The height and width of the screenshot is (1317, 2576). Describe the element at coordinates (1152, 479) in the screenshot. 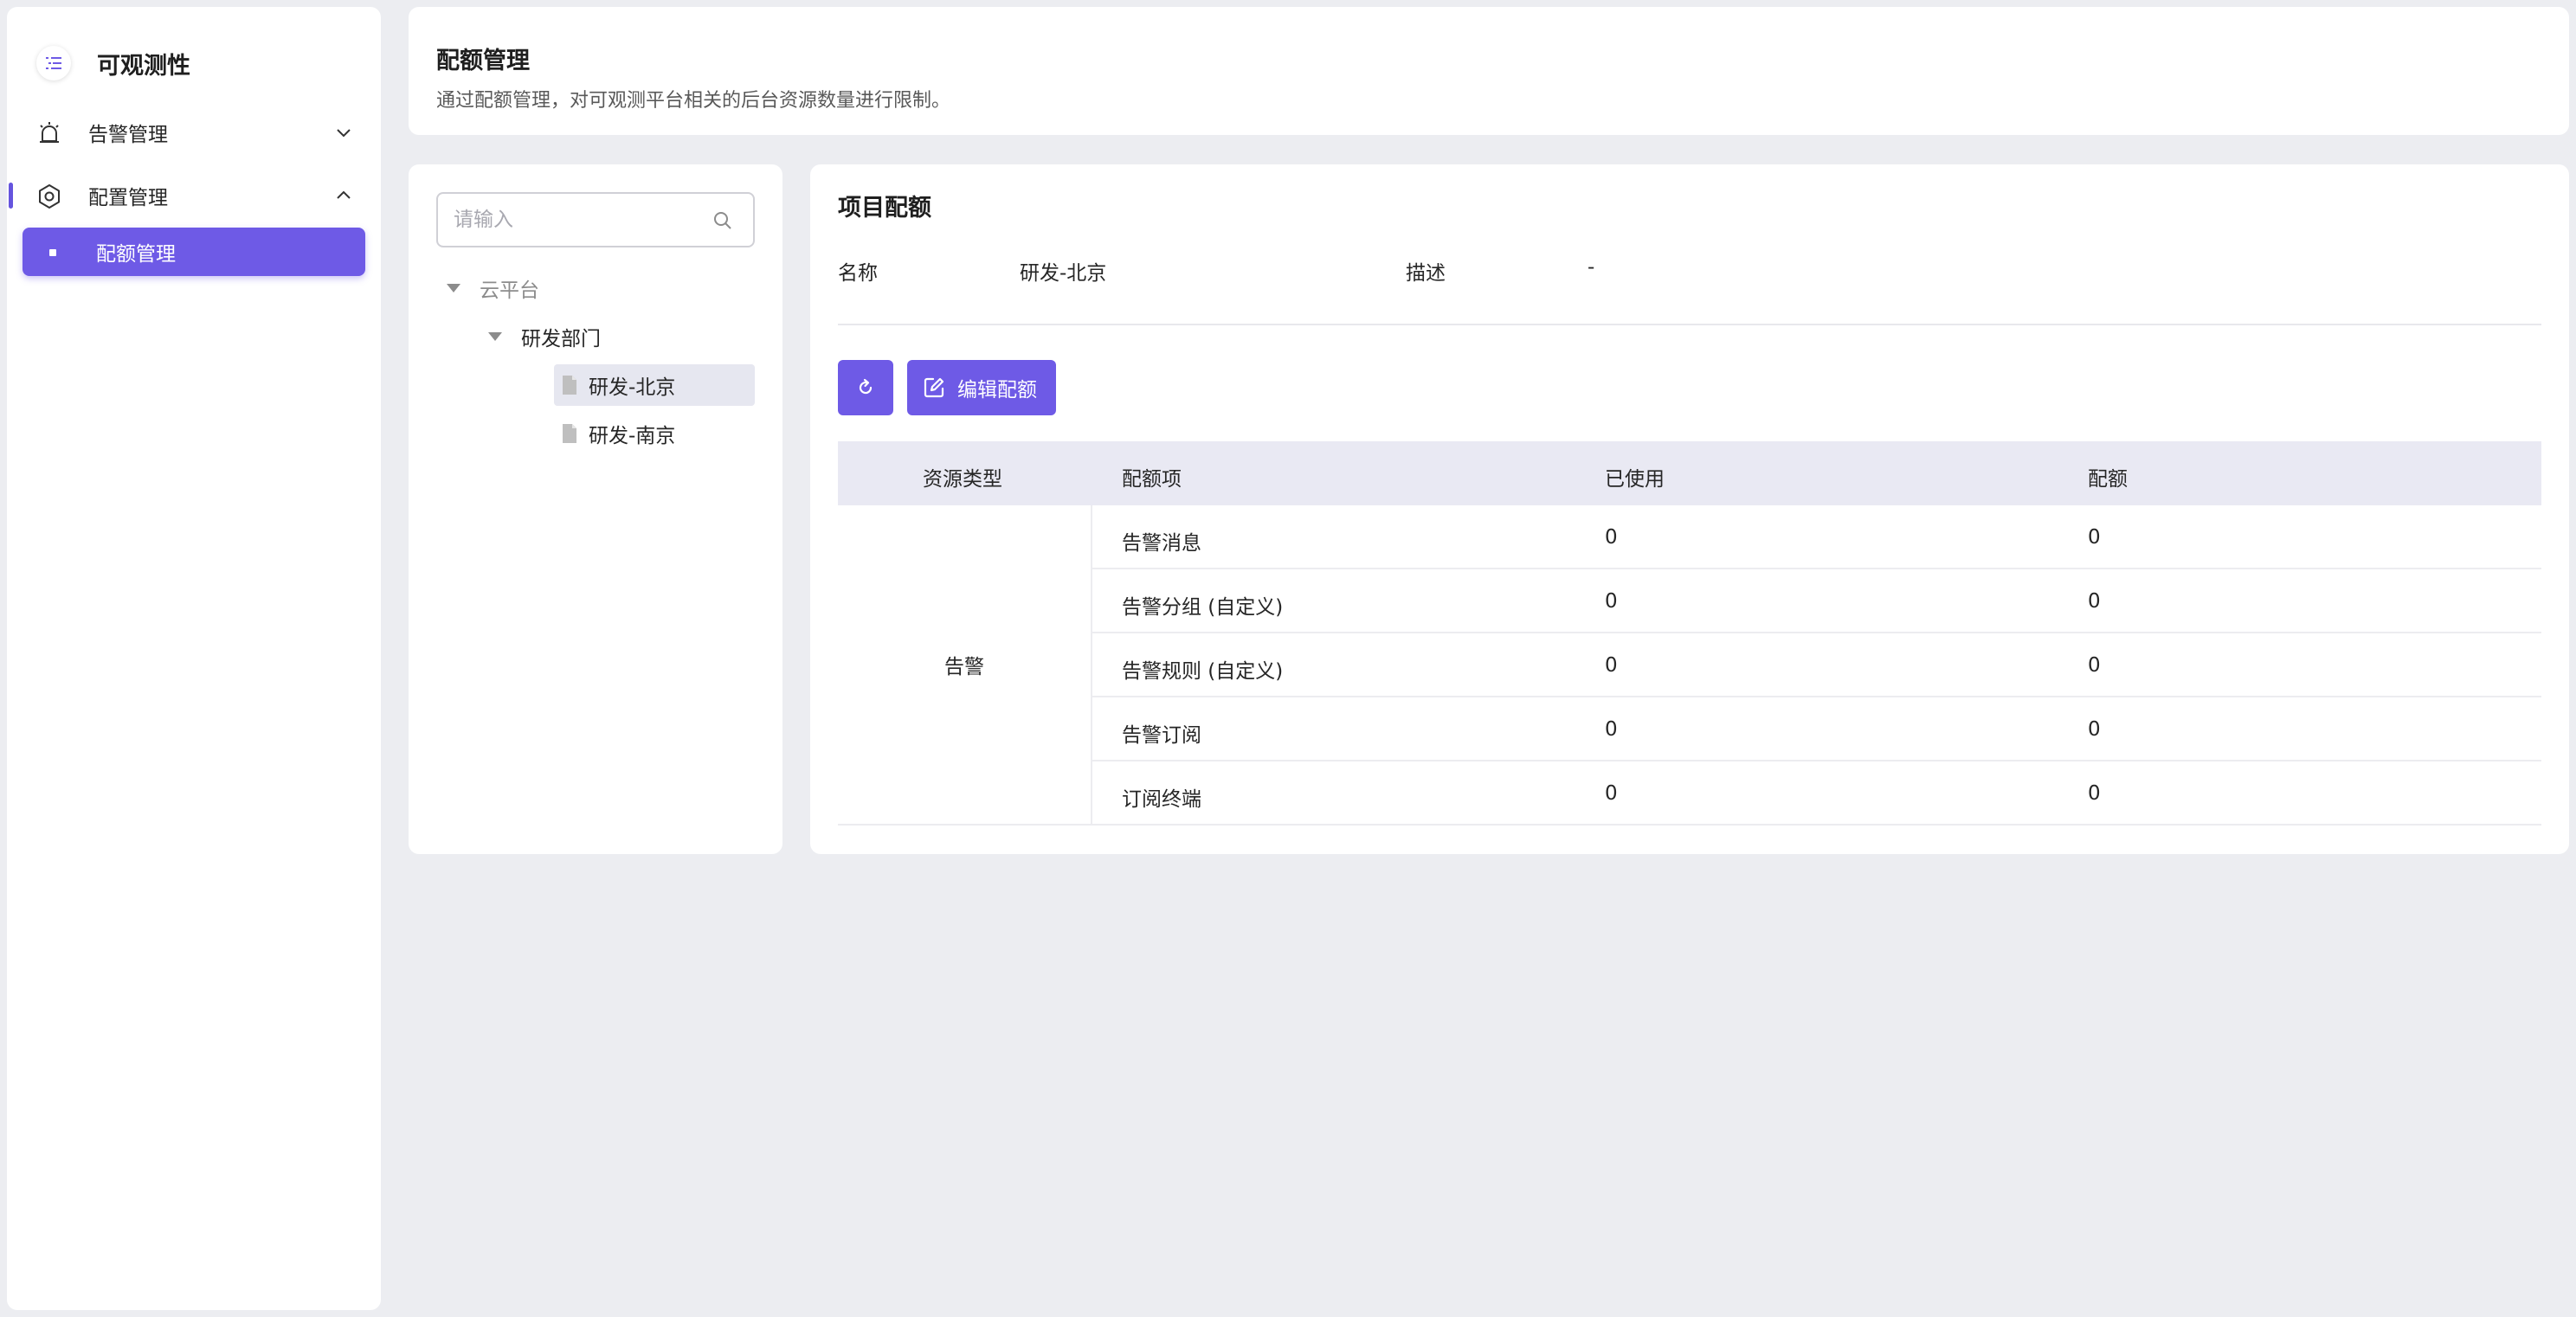

I see `column-header: 配额项` at that location.